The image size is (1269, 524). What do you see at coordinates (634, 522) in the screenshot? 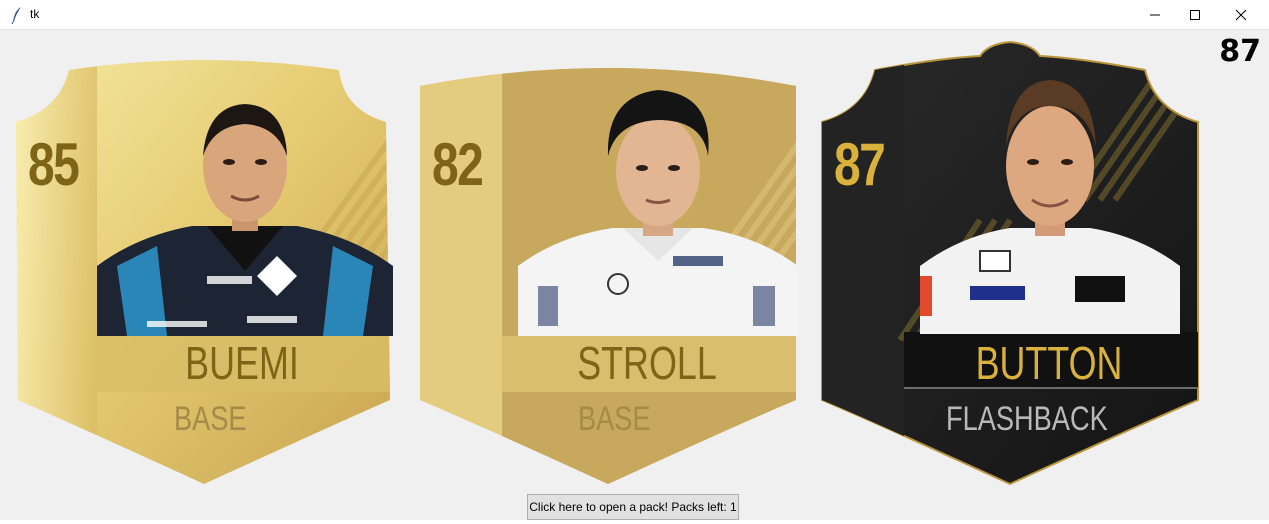
I see `window-bottom-edge` at bounding box center [634, 522].